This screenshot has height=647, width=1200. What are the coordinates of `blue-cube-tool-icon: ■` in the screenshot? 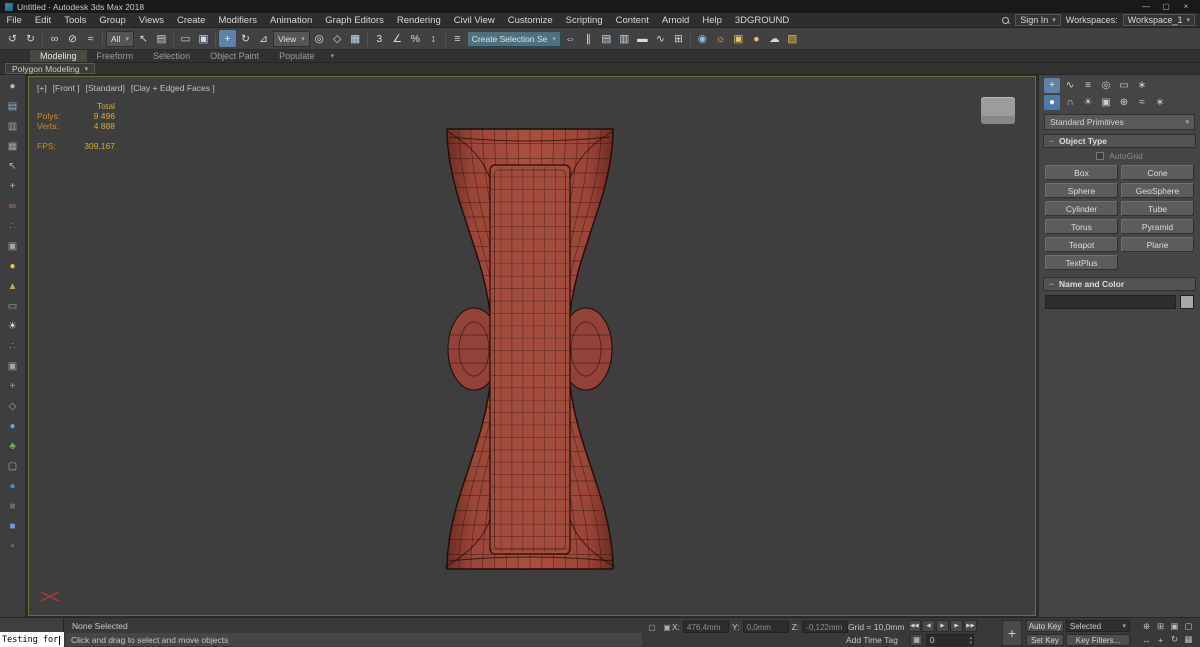 It's located at (13, 526).